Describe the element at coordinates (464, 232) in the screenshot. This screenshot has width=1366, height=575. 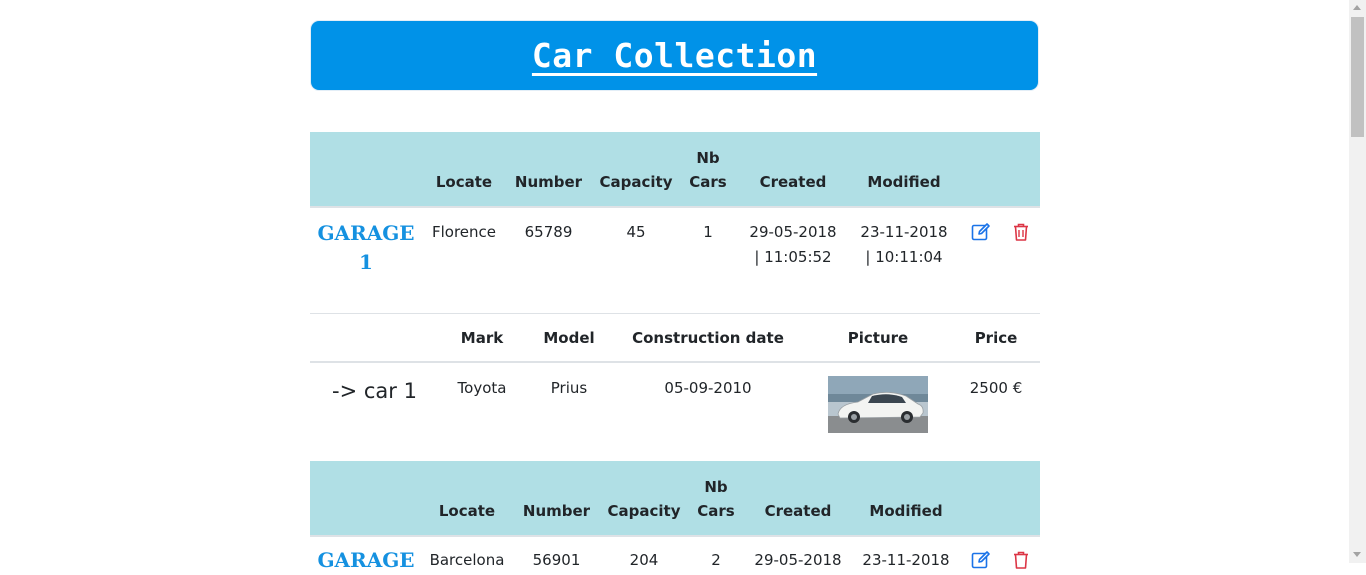
I see `garage-locate: Florence` at that location.